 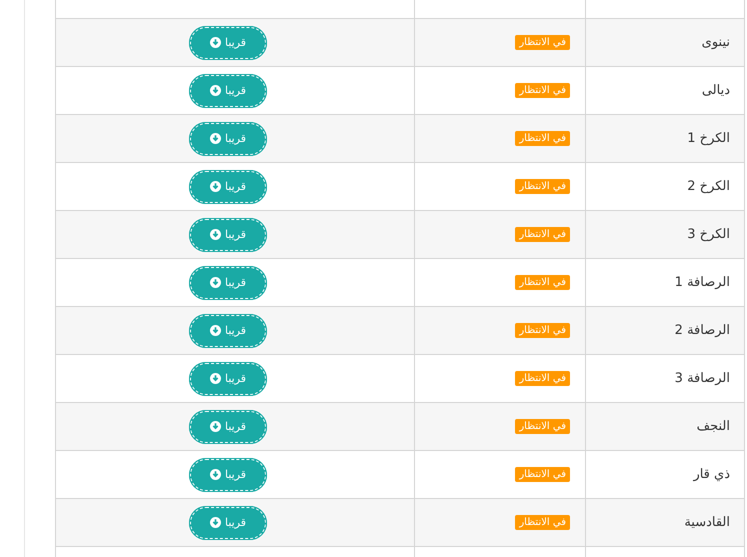 I want to click on region-name: ديالى, so click(x=716, y=90).